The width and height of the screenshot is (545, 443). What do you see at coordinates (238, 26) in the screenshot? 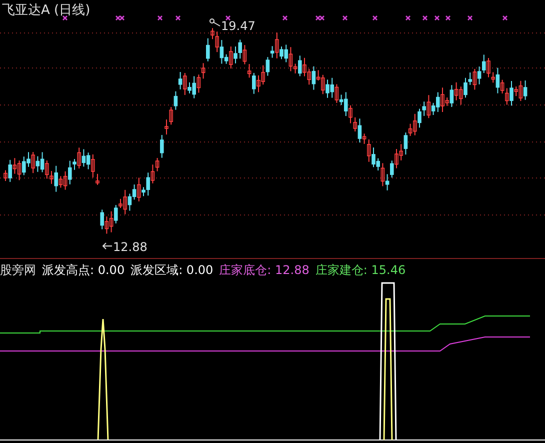
I see `high-price-label: 19.47` at bounding box center [238, 26].